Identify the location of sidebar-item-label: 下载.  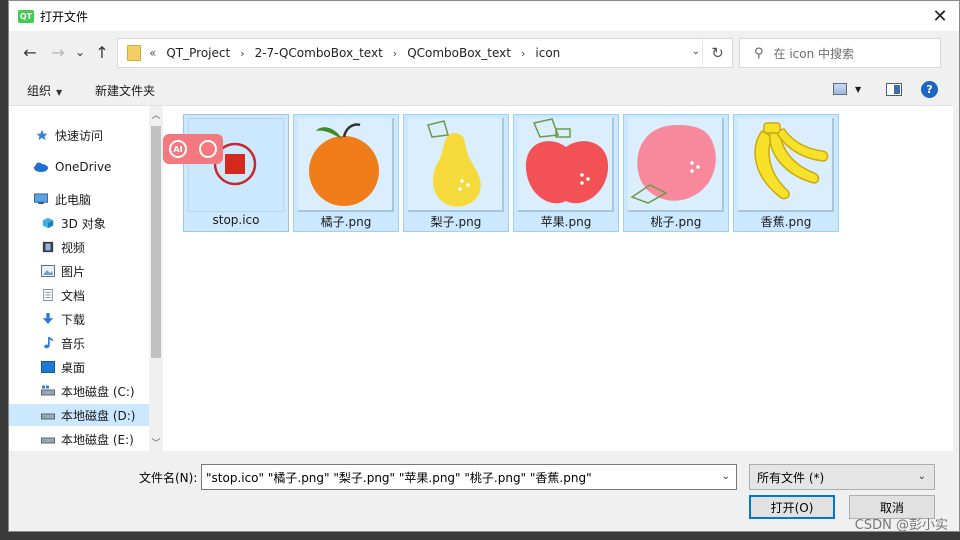
(73, 319).